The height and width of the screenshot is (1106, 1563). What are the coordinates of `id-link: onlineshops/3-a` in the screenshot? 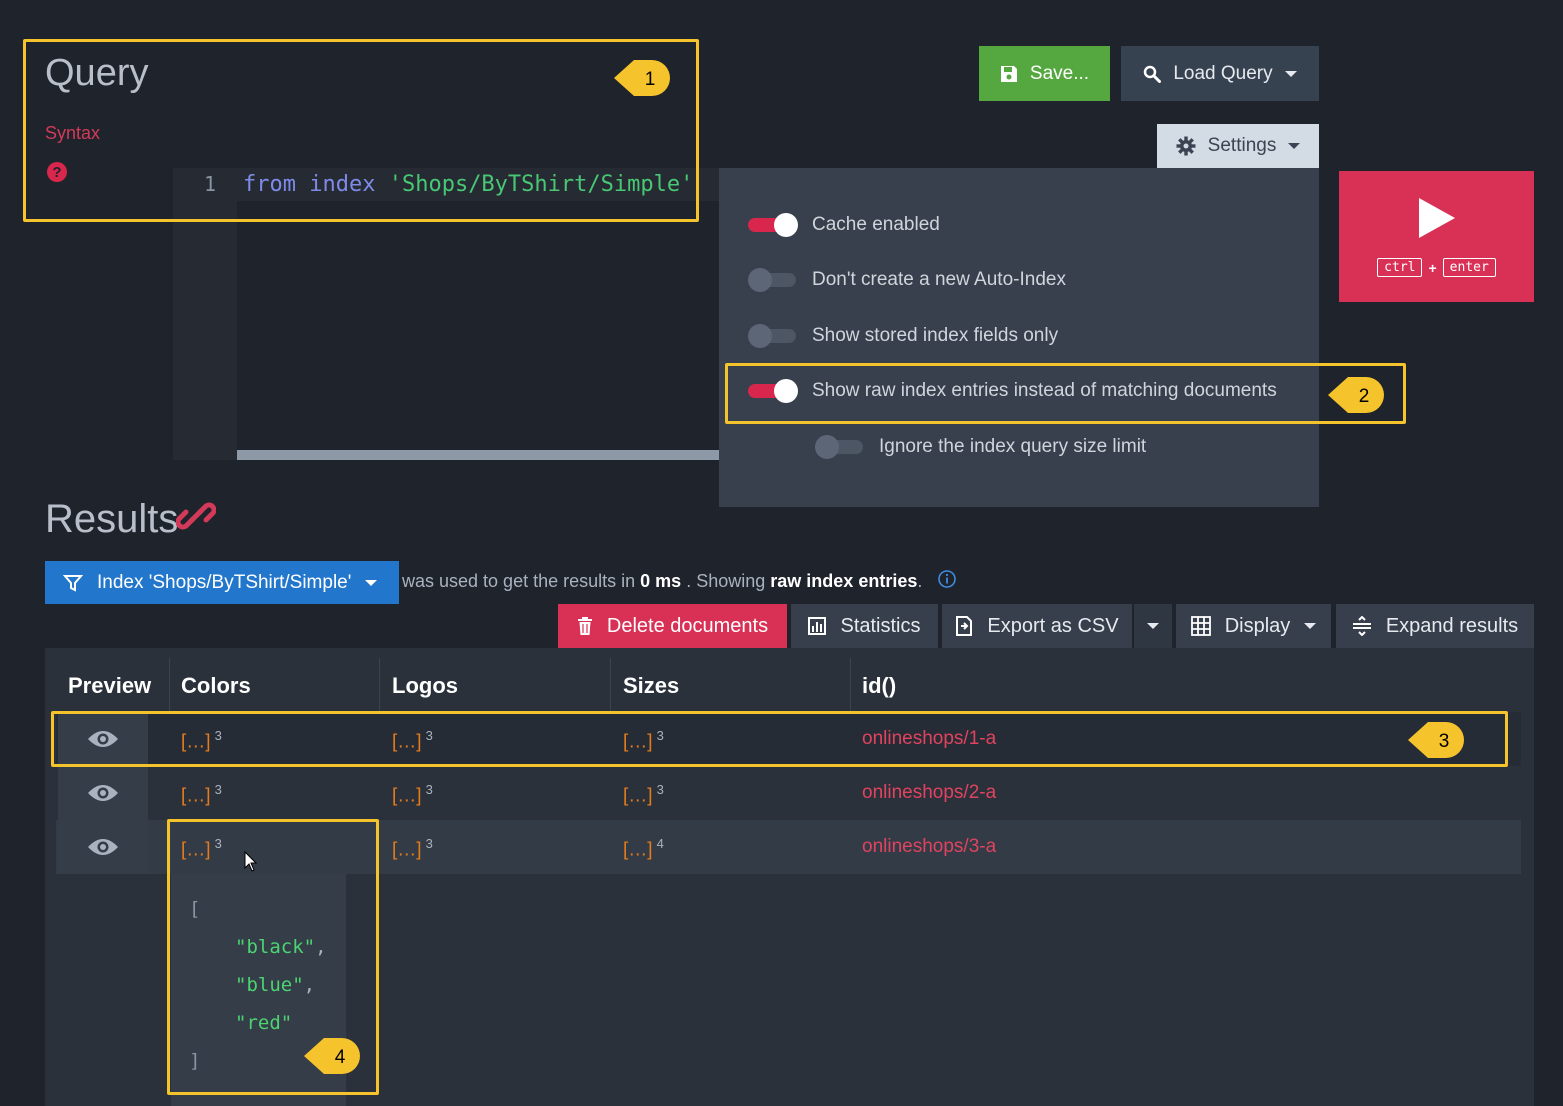 It's located at (929, 847).